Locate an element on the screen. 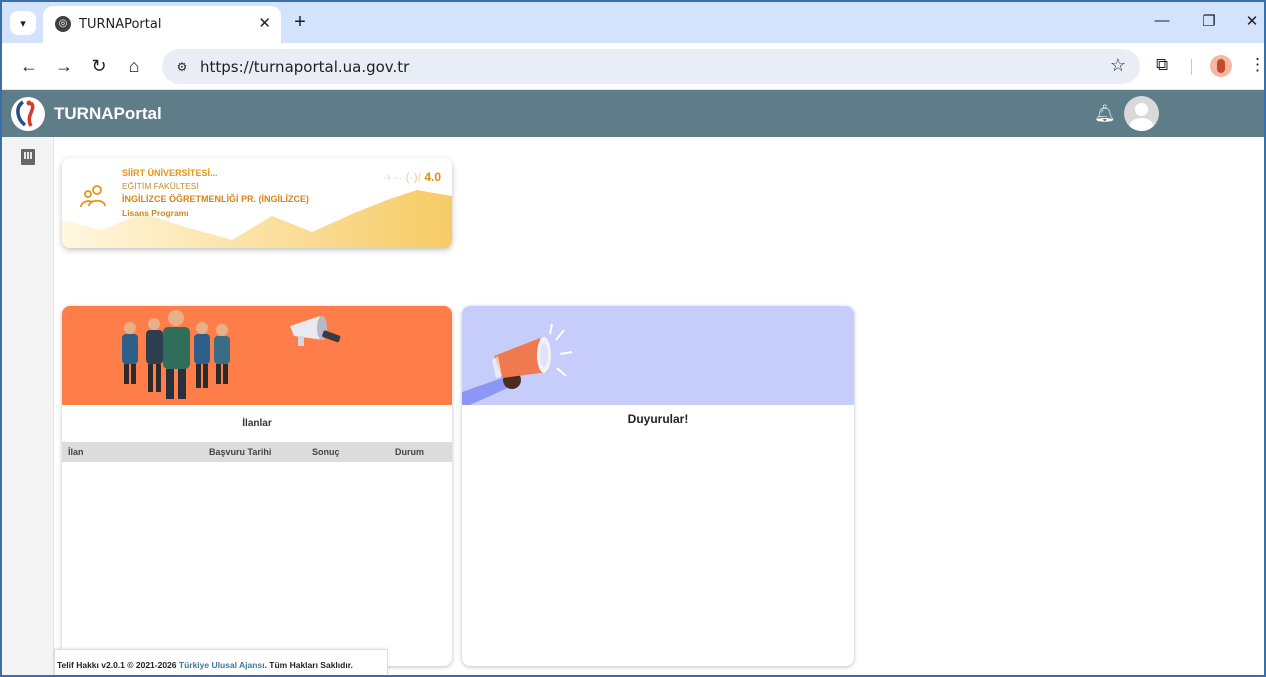 The image size is (1266, 677). column-header-durum: Durum is located at coordinates (409, 452).